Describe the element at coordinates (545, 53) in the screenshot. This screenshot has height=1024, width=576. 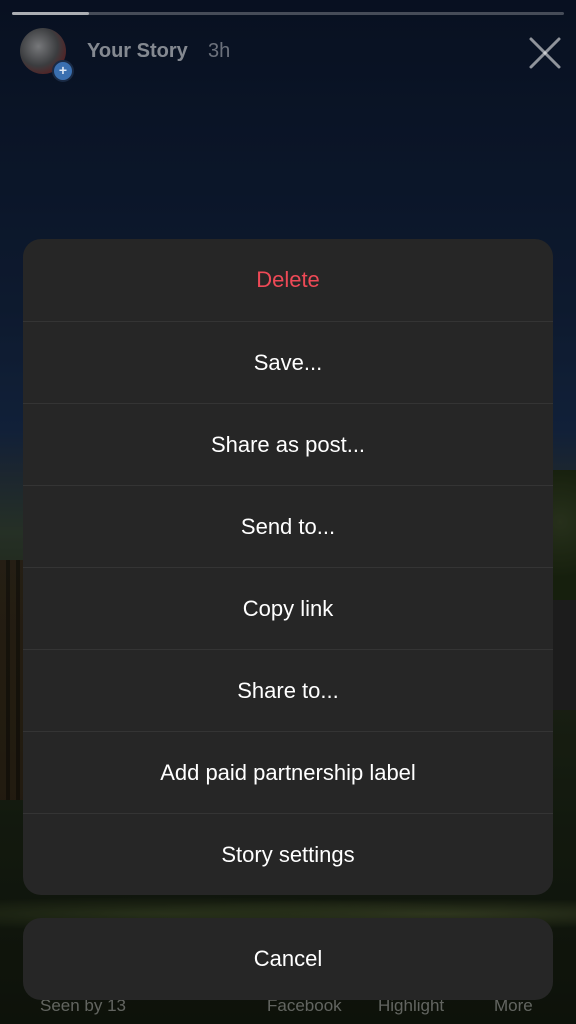
I see `close-icon` at that location.